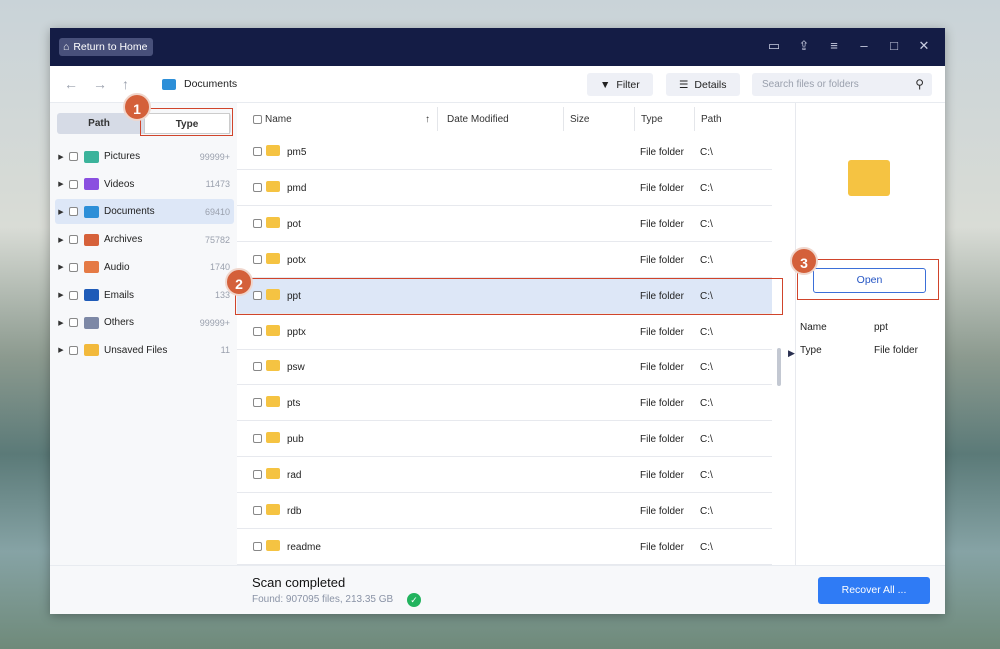  I want to click on row-name: pmd, so click(297, 188).